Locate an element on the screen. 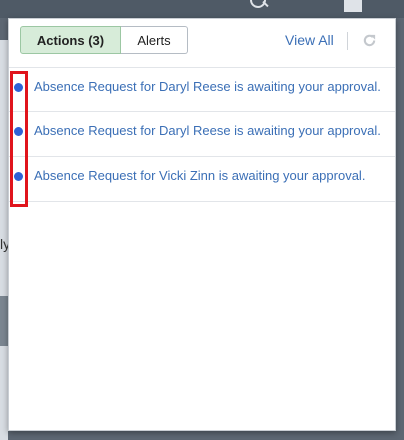 Image resolution: width=404 pixels, height=440 pixels. app-header is located at coordinates (202, 9).